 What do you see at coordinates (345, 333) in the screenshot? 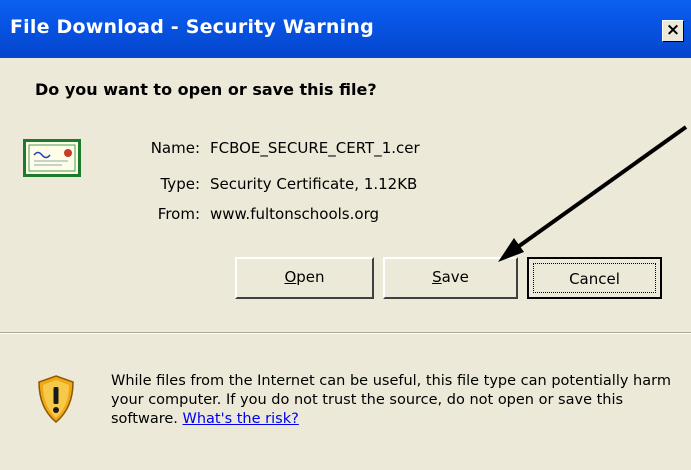
I see `section-divider-highlight` at bounding box center [345, 333].